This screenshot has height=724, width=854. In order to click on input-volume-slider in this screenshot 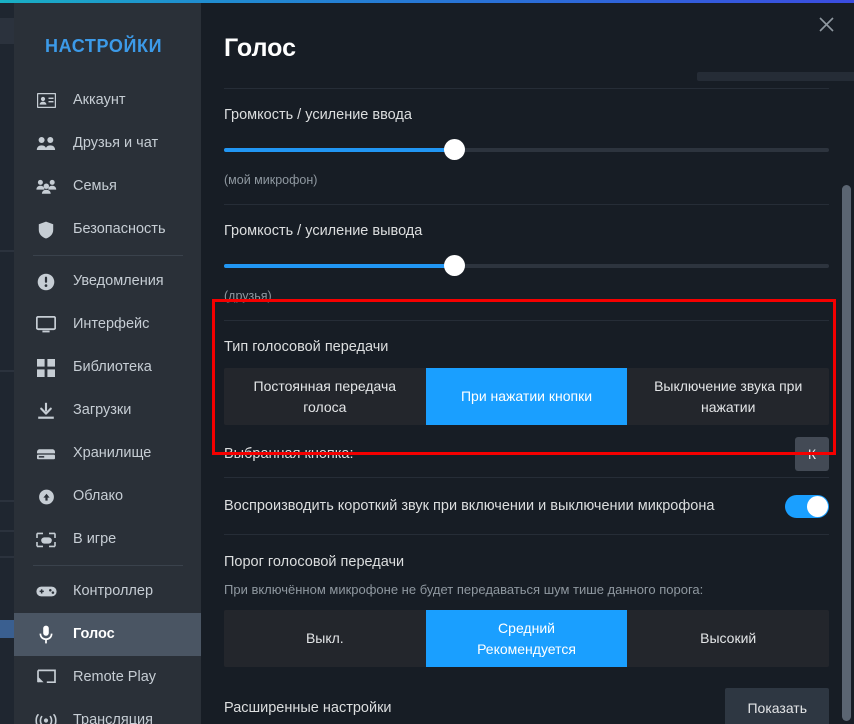, I will do `click(526, 150)`.